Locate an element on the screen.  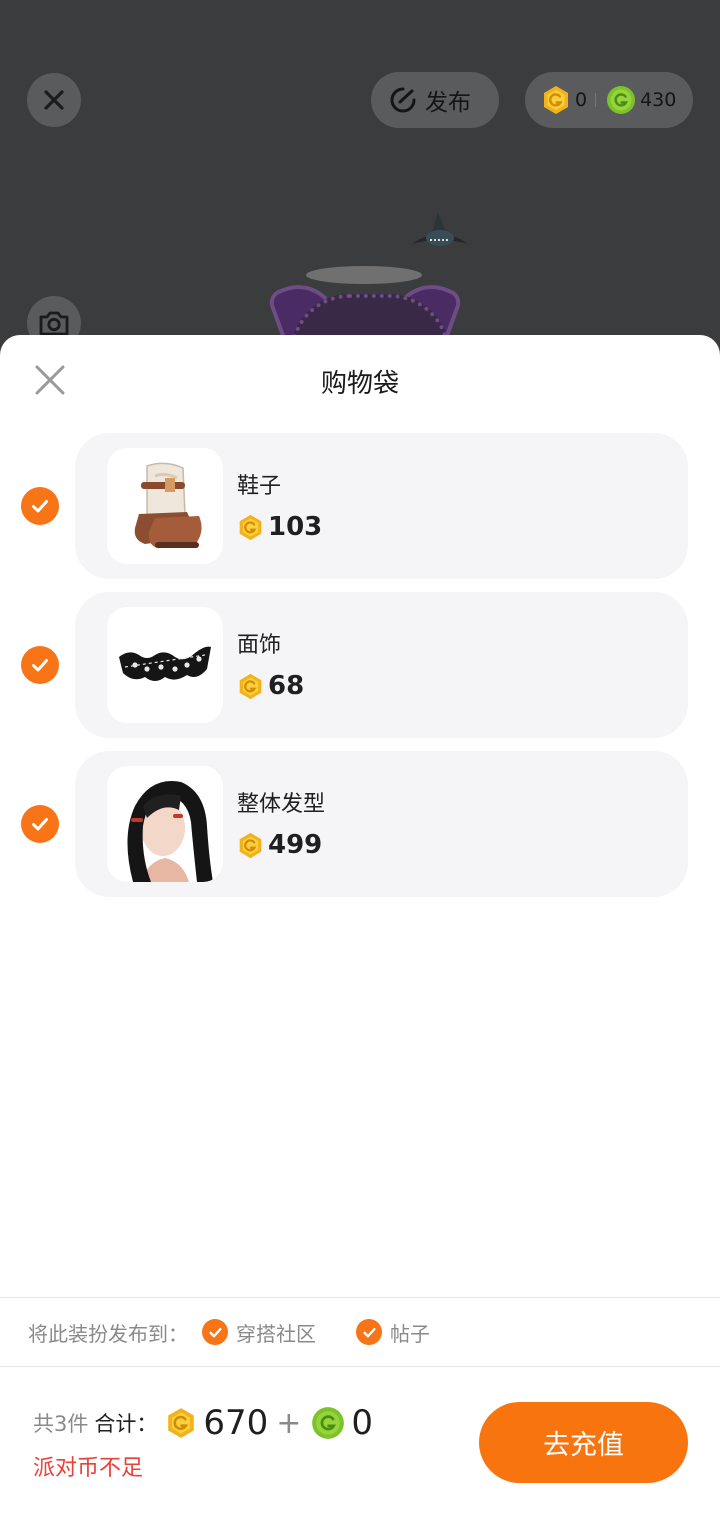
item-price-value: 499 is located at coordinates (295, 845).